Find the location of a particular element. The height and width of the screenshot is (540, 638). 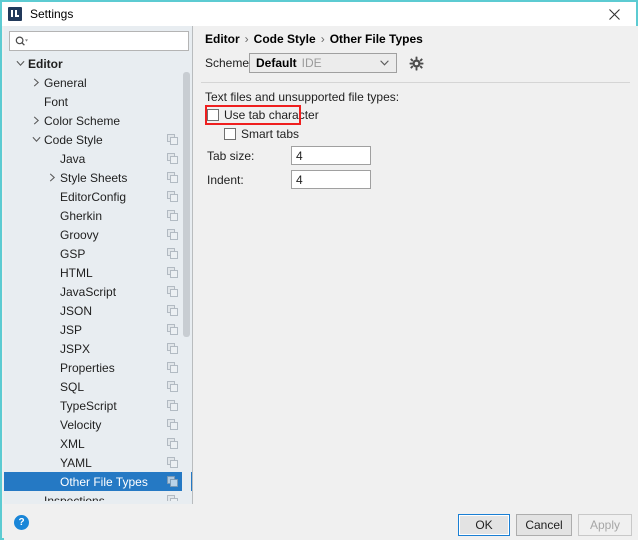

sidebar-item-editorconfig: EditorConfig is located at coordinates (98, 196).